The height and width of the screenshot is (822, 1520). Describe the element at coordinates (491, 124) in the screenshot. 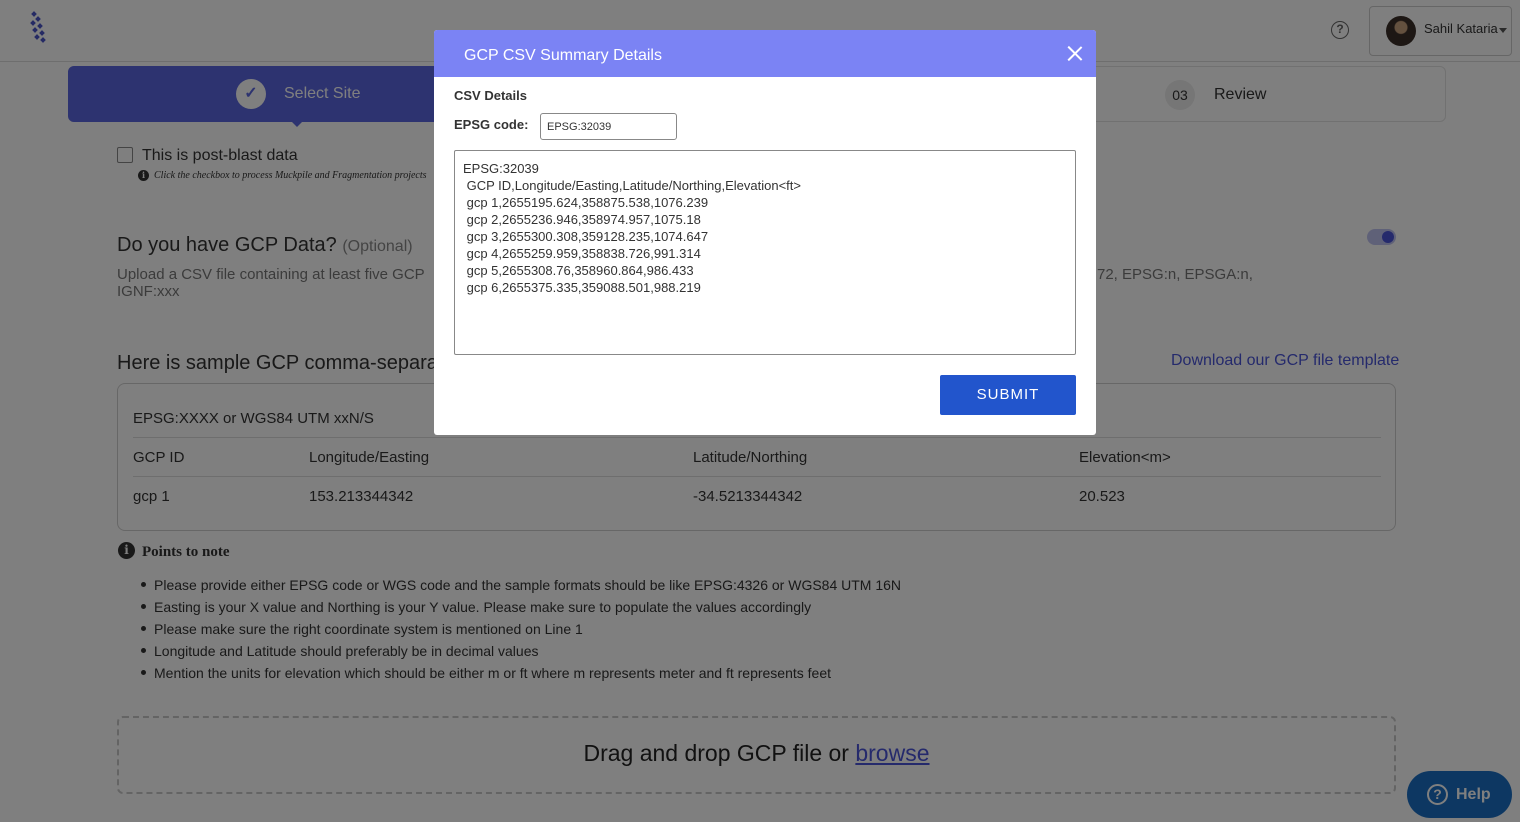

I see `epsg-code-label: EPSG code:` at that location.